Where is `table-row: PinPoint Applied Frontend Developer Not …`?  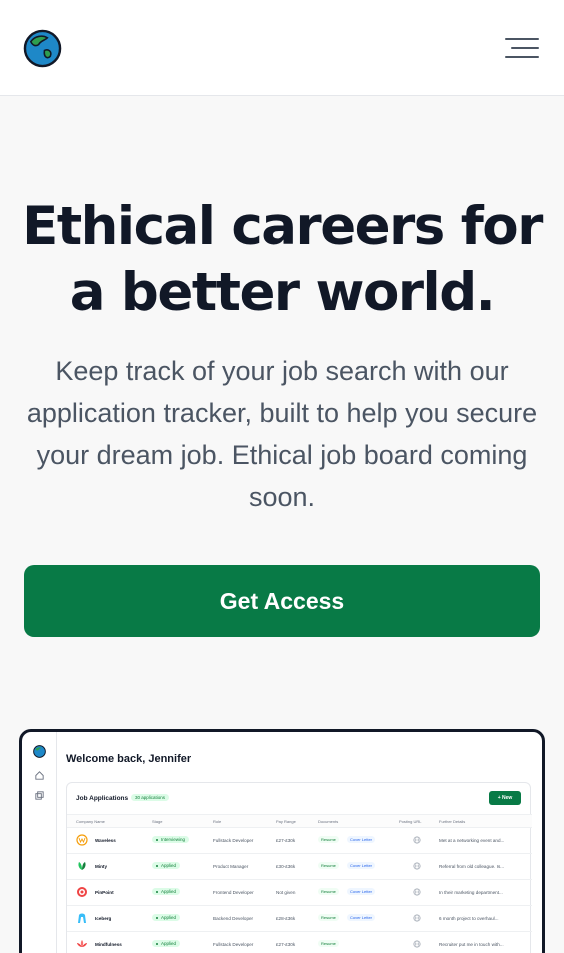 table-row: PinPoint Applied Frontend Developer Not … is located at coordinates (299, 893).